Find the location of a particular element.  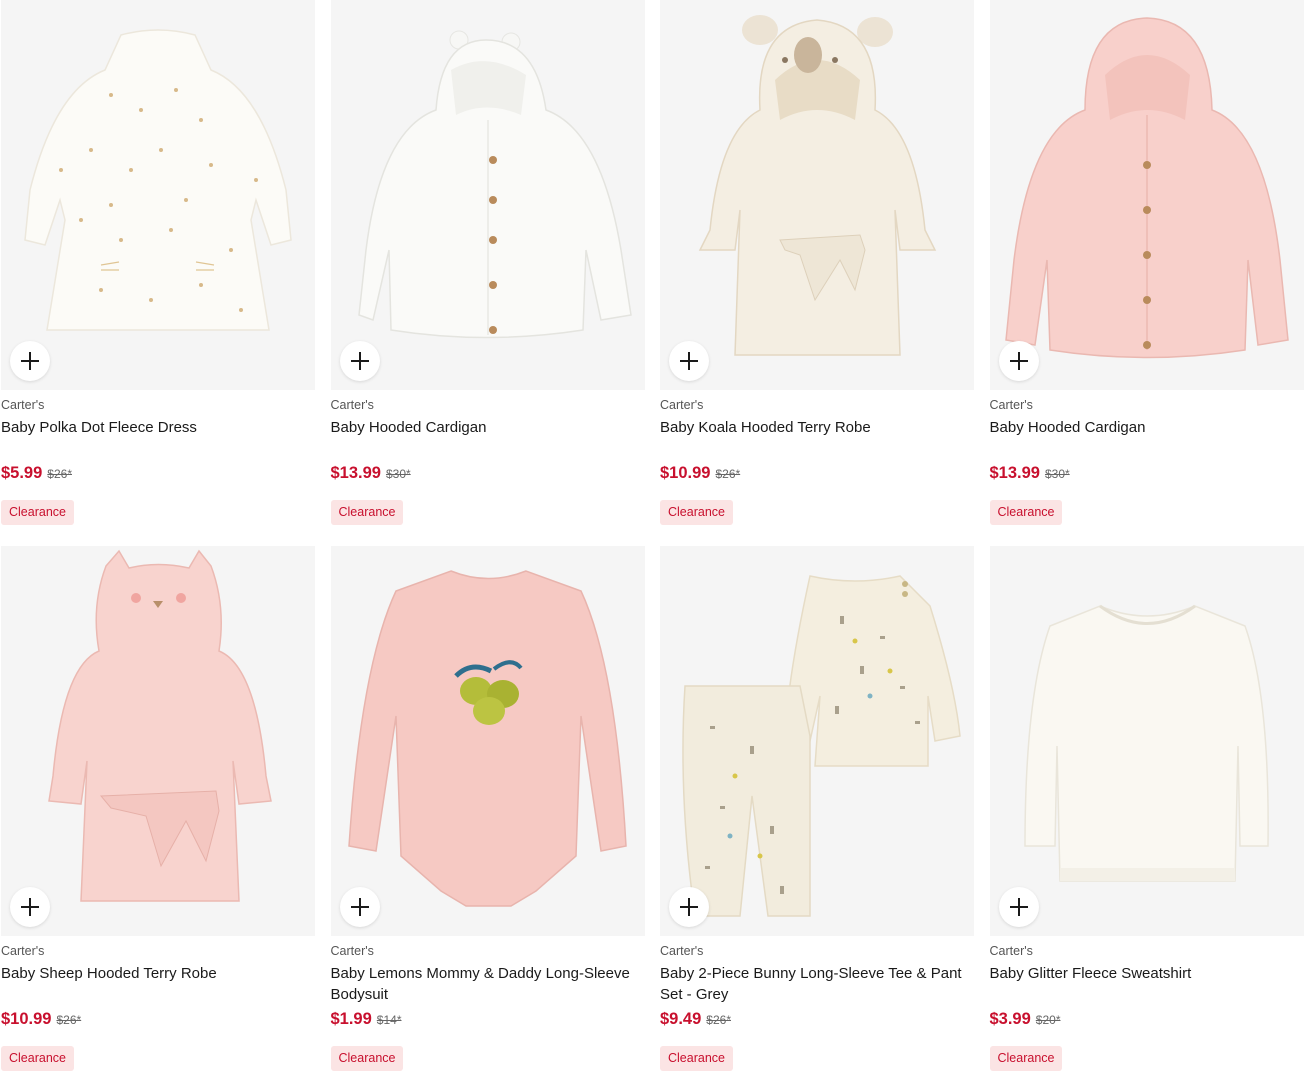

original-price: $14* is located at coordinates (389, 1020).